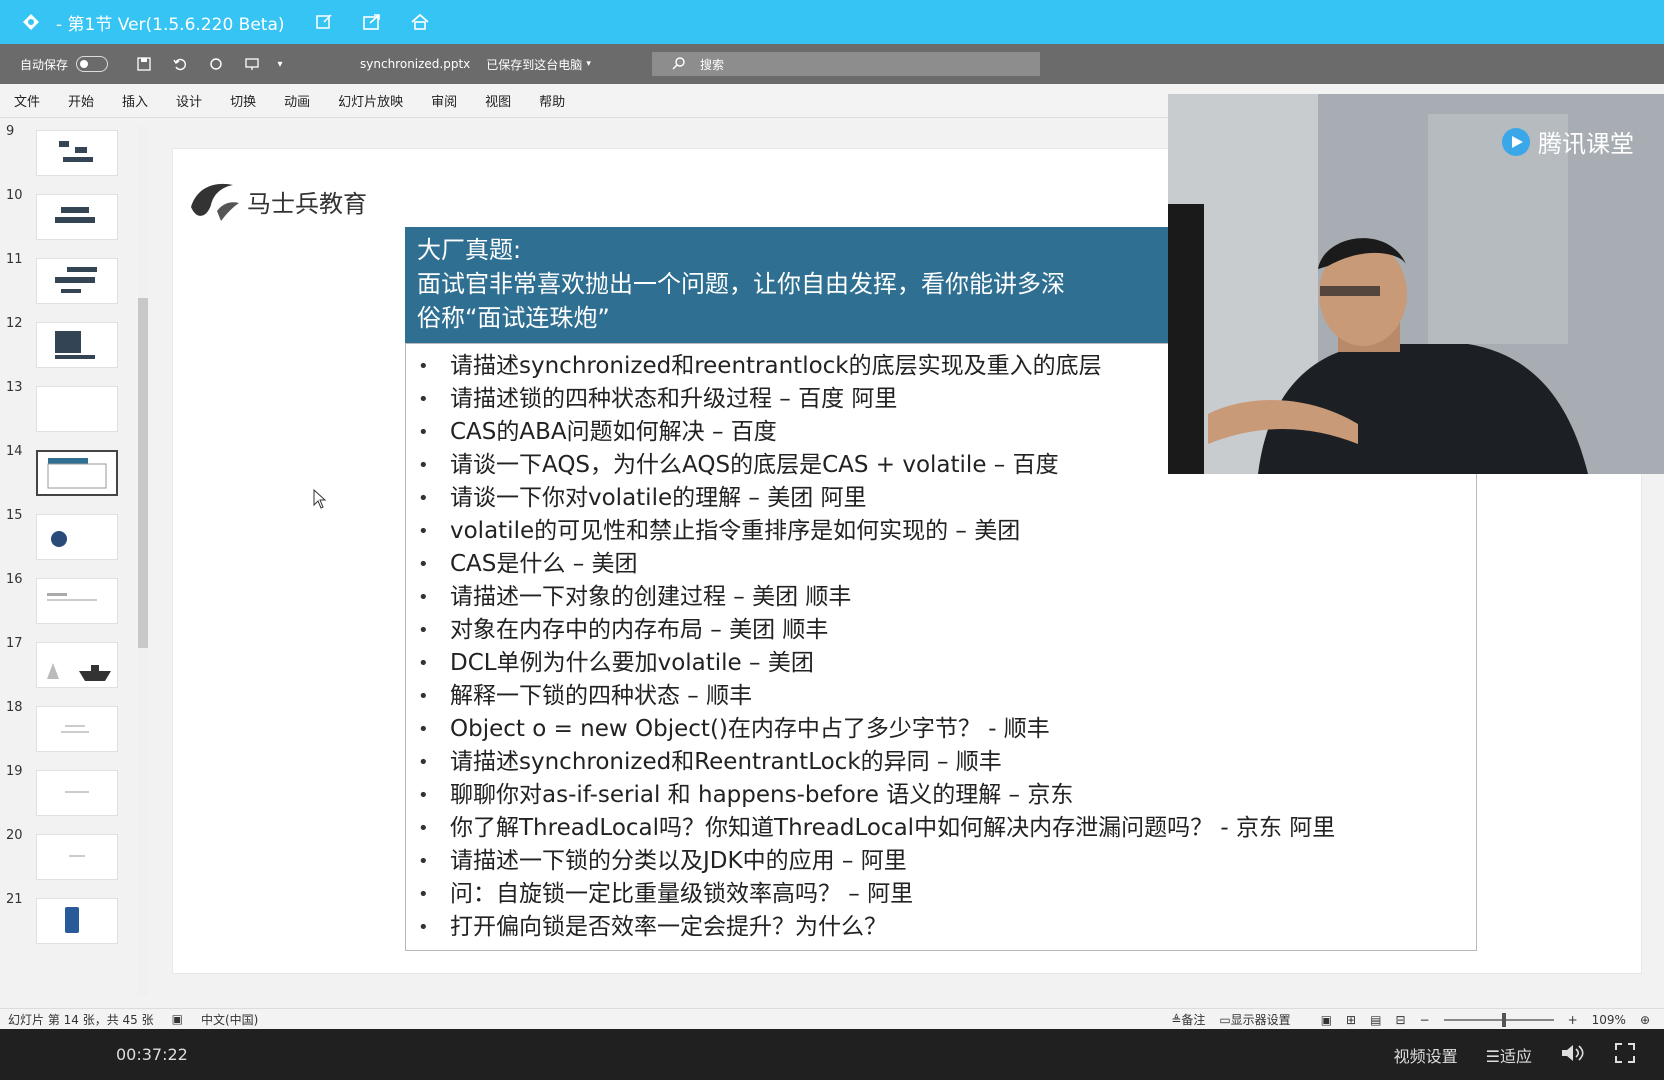 The width and height of the screenshot is (1664, 1080). What do you see at coordinates (143, 473) in the screenshot?
I see `thumbnail-scroll-thumb` at bounding box center [143, 473].